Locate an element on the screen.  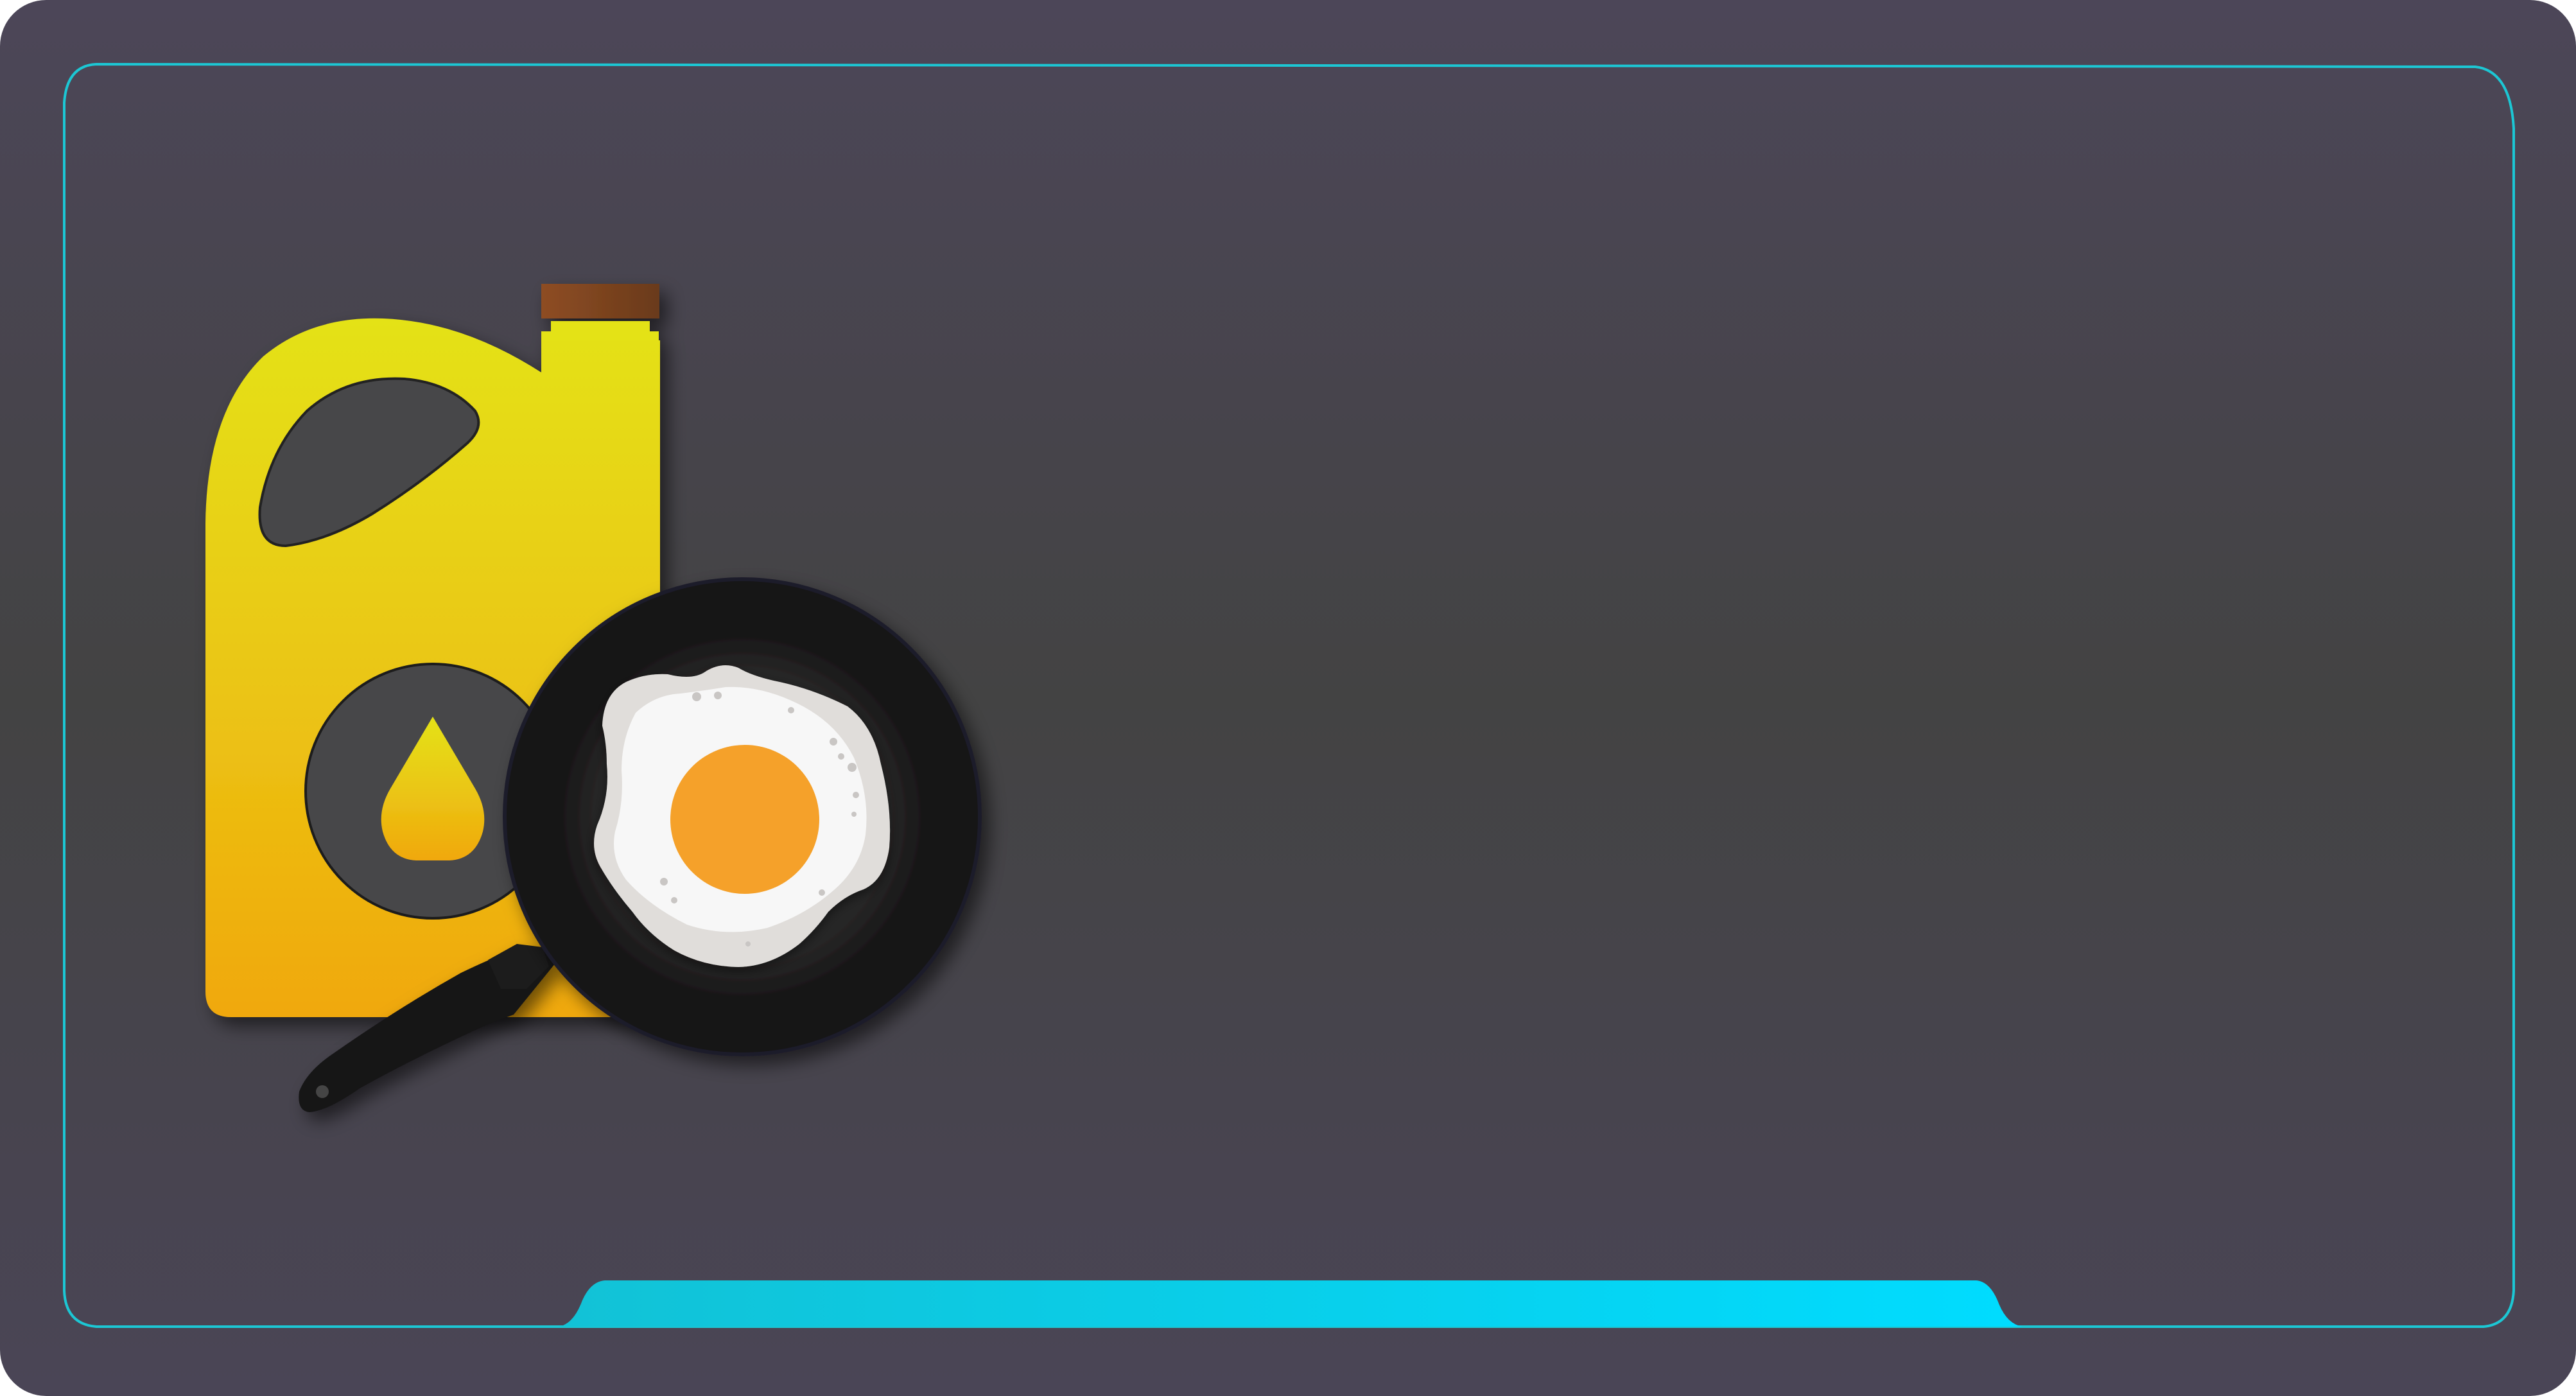
egg-yolk is located at coordinates (744, 819).